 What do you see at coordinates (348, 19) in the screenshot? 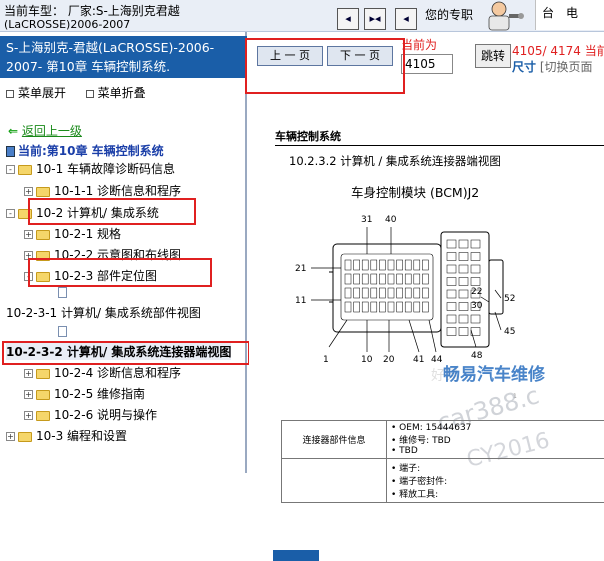
I see `nav-first-button: ◂` at bounding box center [348, 19].